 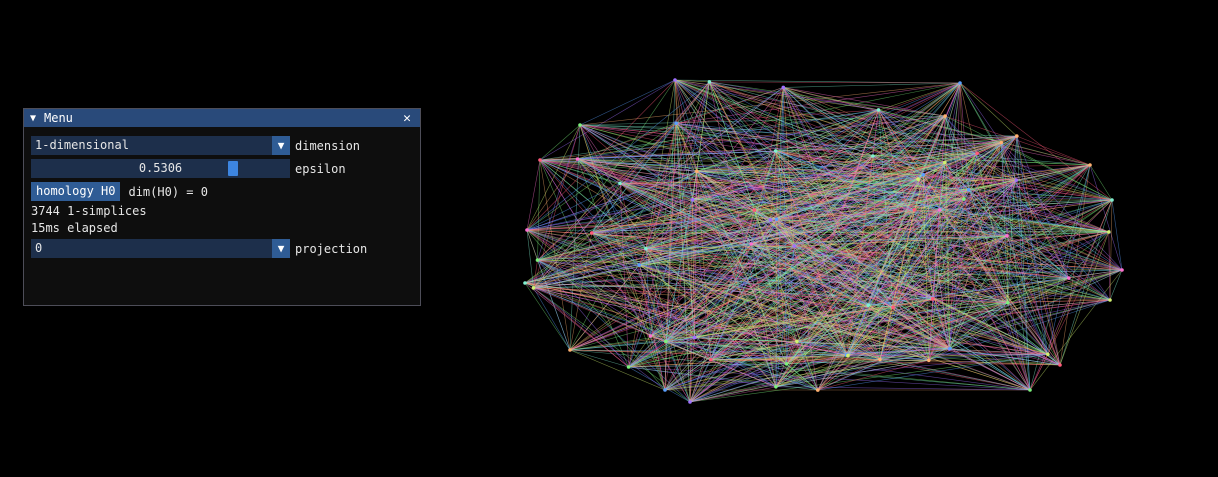 What do you see at coordinates (407, 118) in the screenshot?
I see `close-icon: ✕` at bounding box center [407, 118].